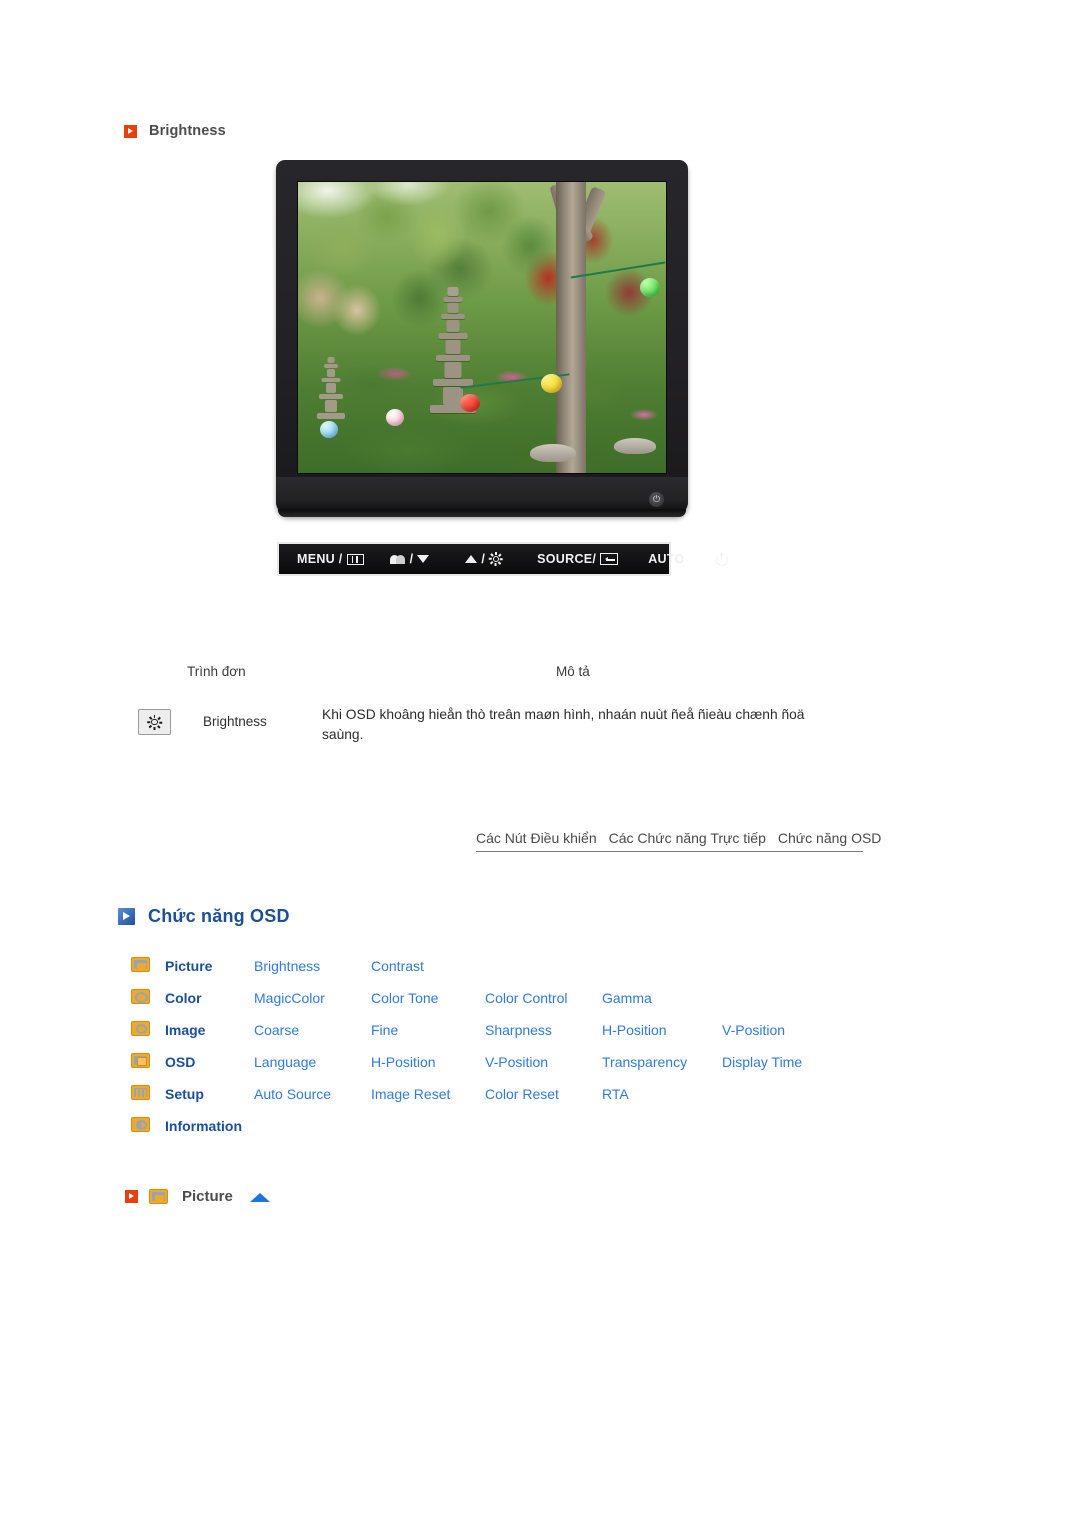  Describe the element at coordinates (140, 996) in the screenshot. I see `color-icon` at that location.